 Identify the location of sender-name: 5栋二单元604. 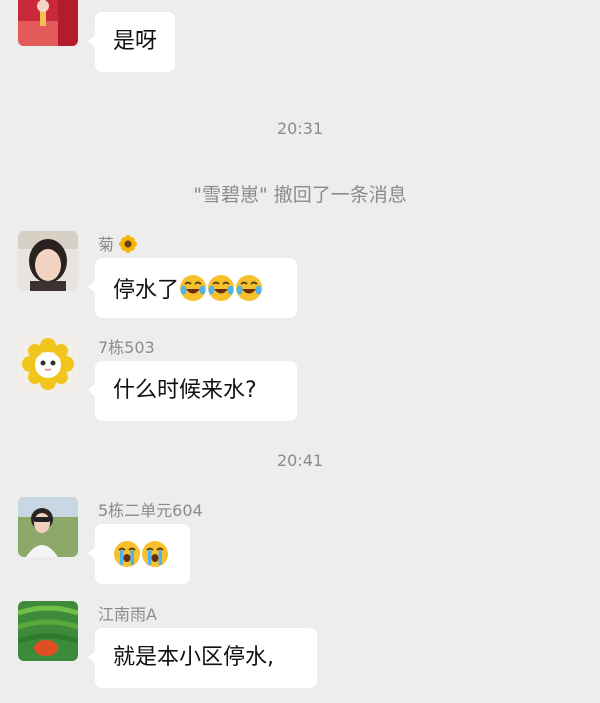
(150, 510).